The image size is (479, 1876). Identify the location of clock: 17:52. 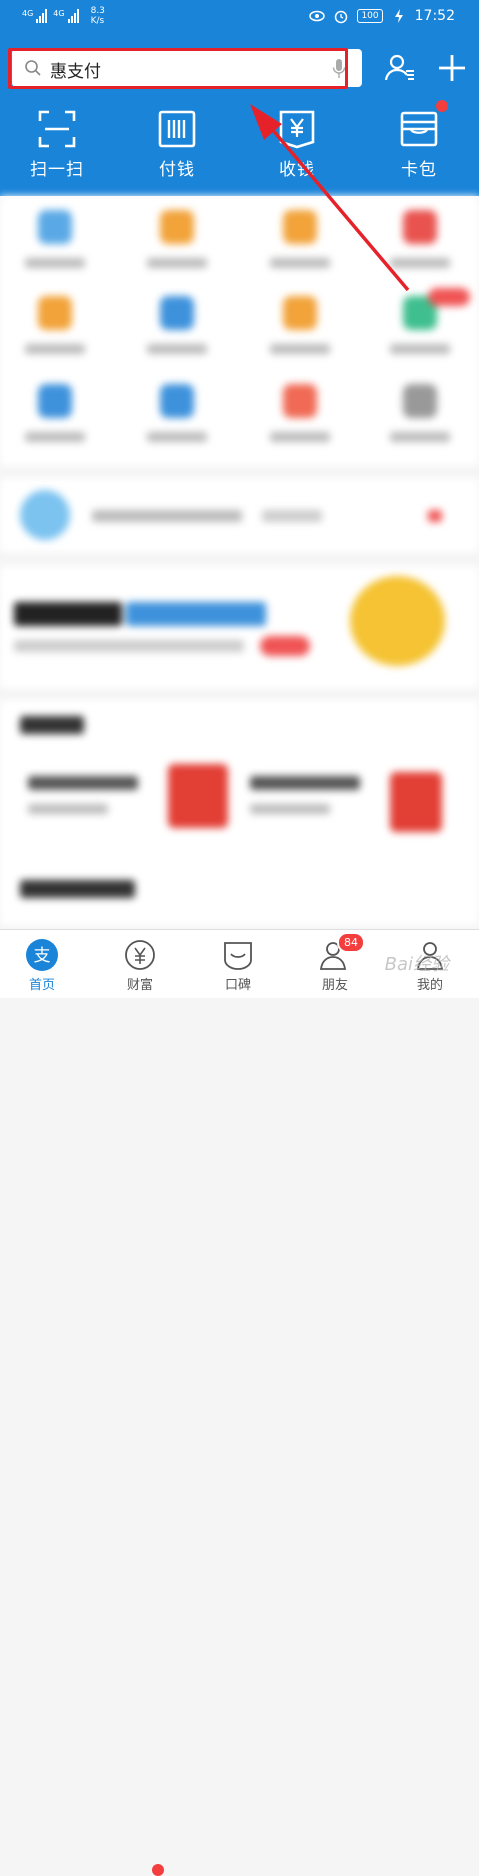
(434, 16).